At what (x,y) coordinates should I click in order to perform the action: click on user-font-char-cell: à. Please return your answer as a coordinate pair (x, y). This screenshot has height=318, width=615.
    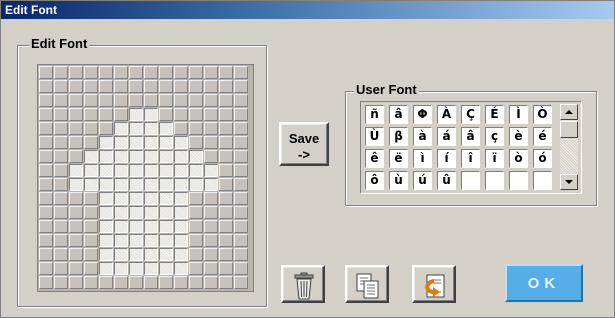
    Looking at the image, I should click on (422, 136).